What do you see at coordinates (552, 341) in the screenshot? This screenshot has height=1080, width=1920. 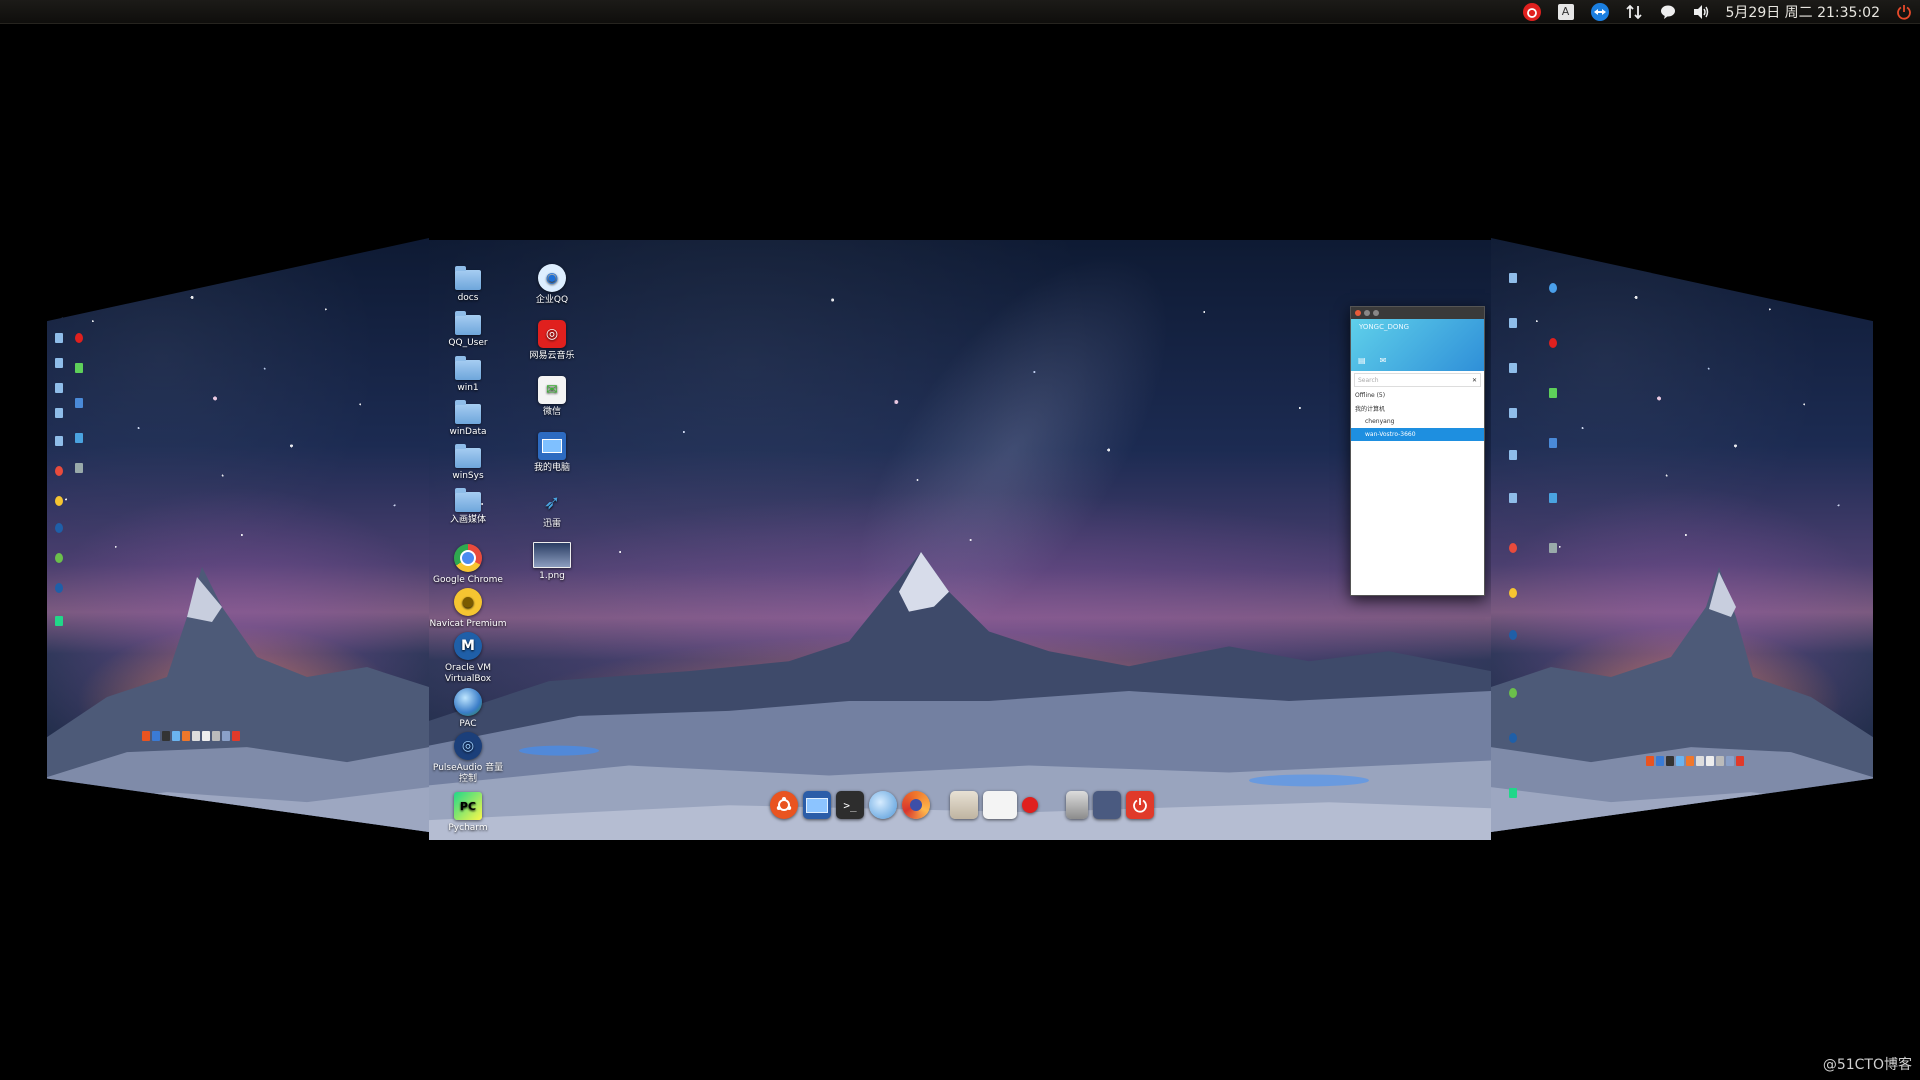 I see `desktop-icon-netease: ◎ 网易云音乐` at bounding box center [552, 341].